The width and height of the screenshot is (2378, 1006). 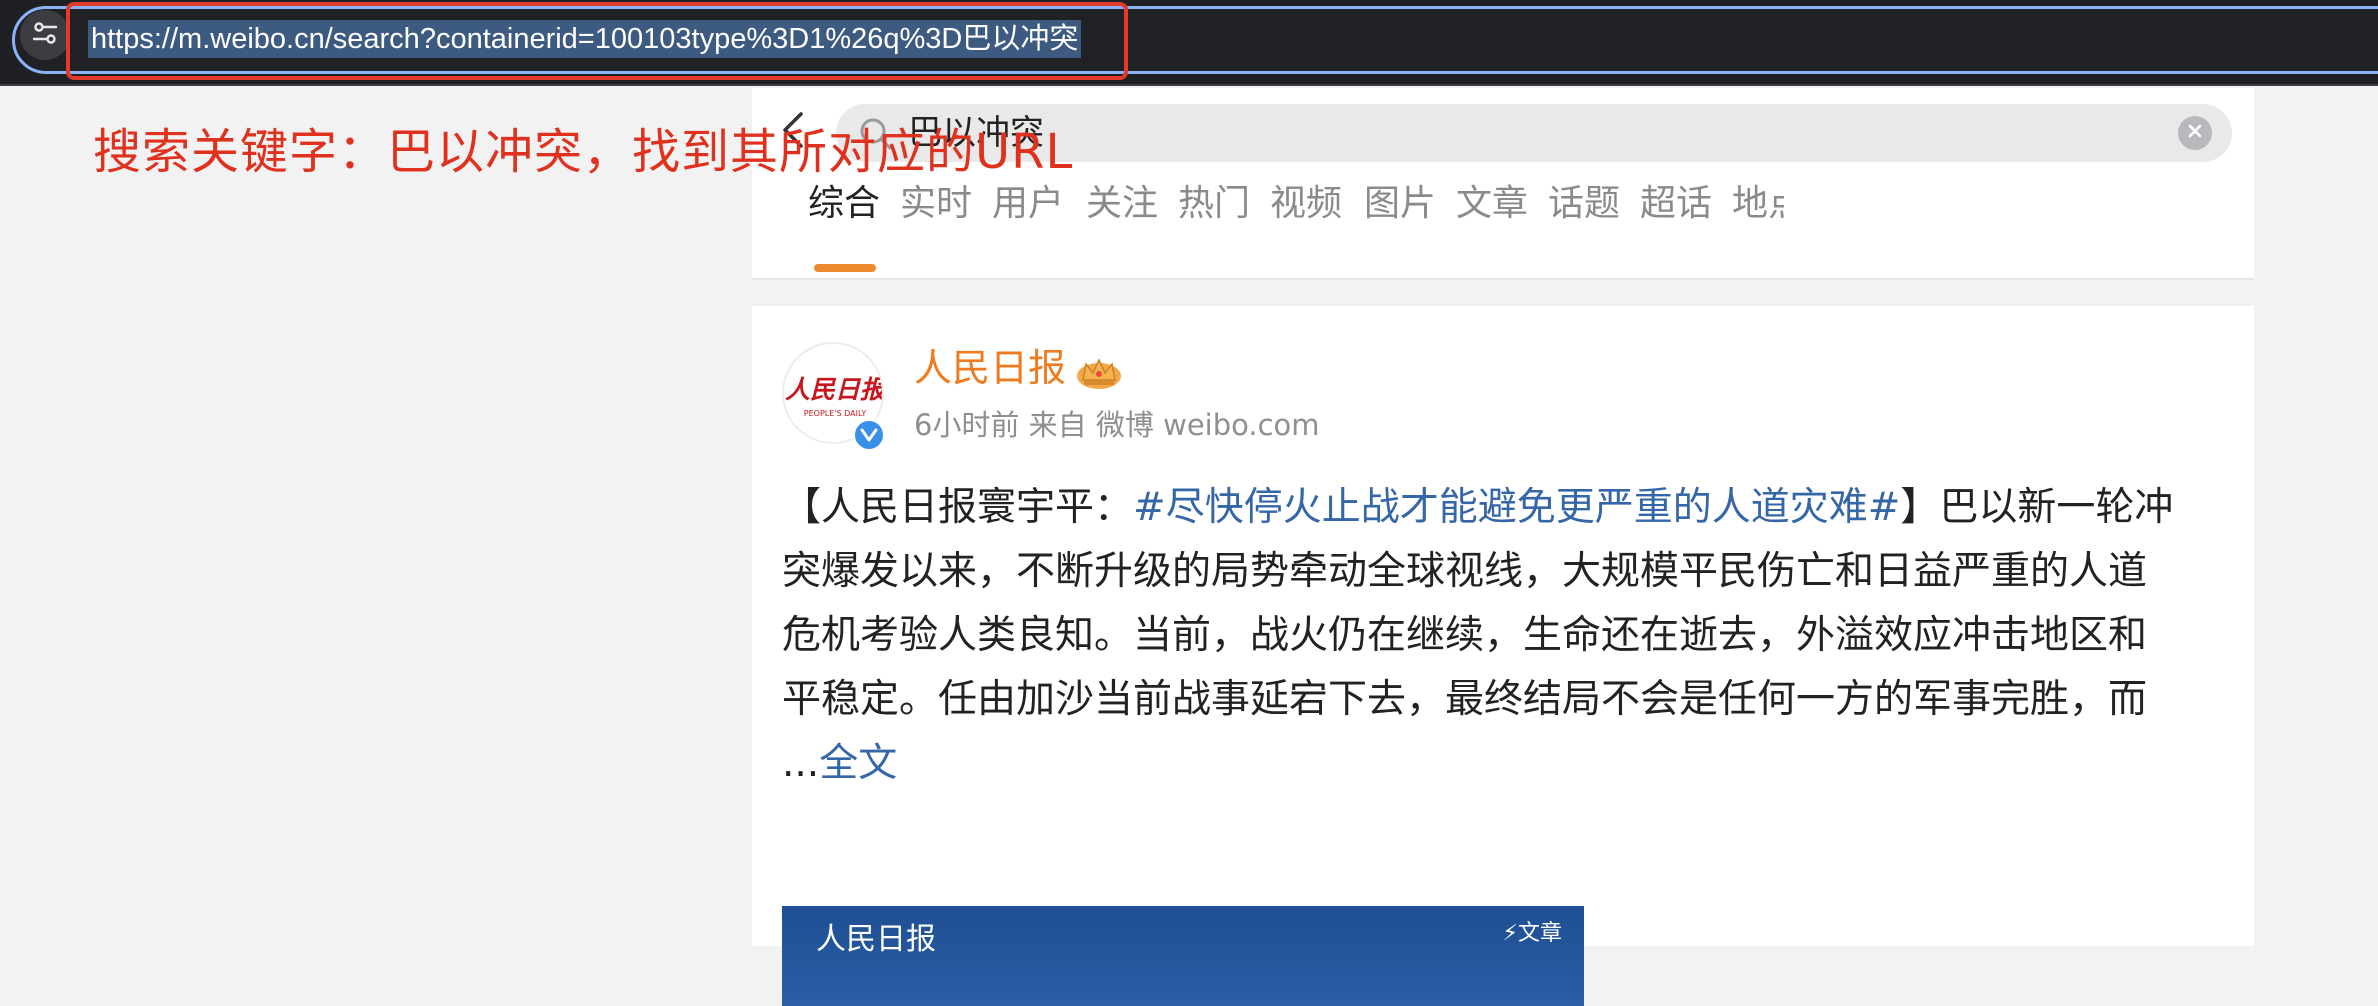 I want to click on crown-icon, so click(x=1099, y=372).